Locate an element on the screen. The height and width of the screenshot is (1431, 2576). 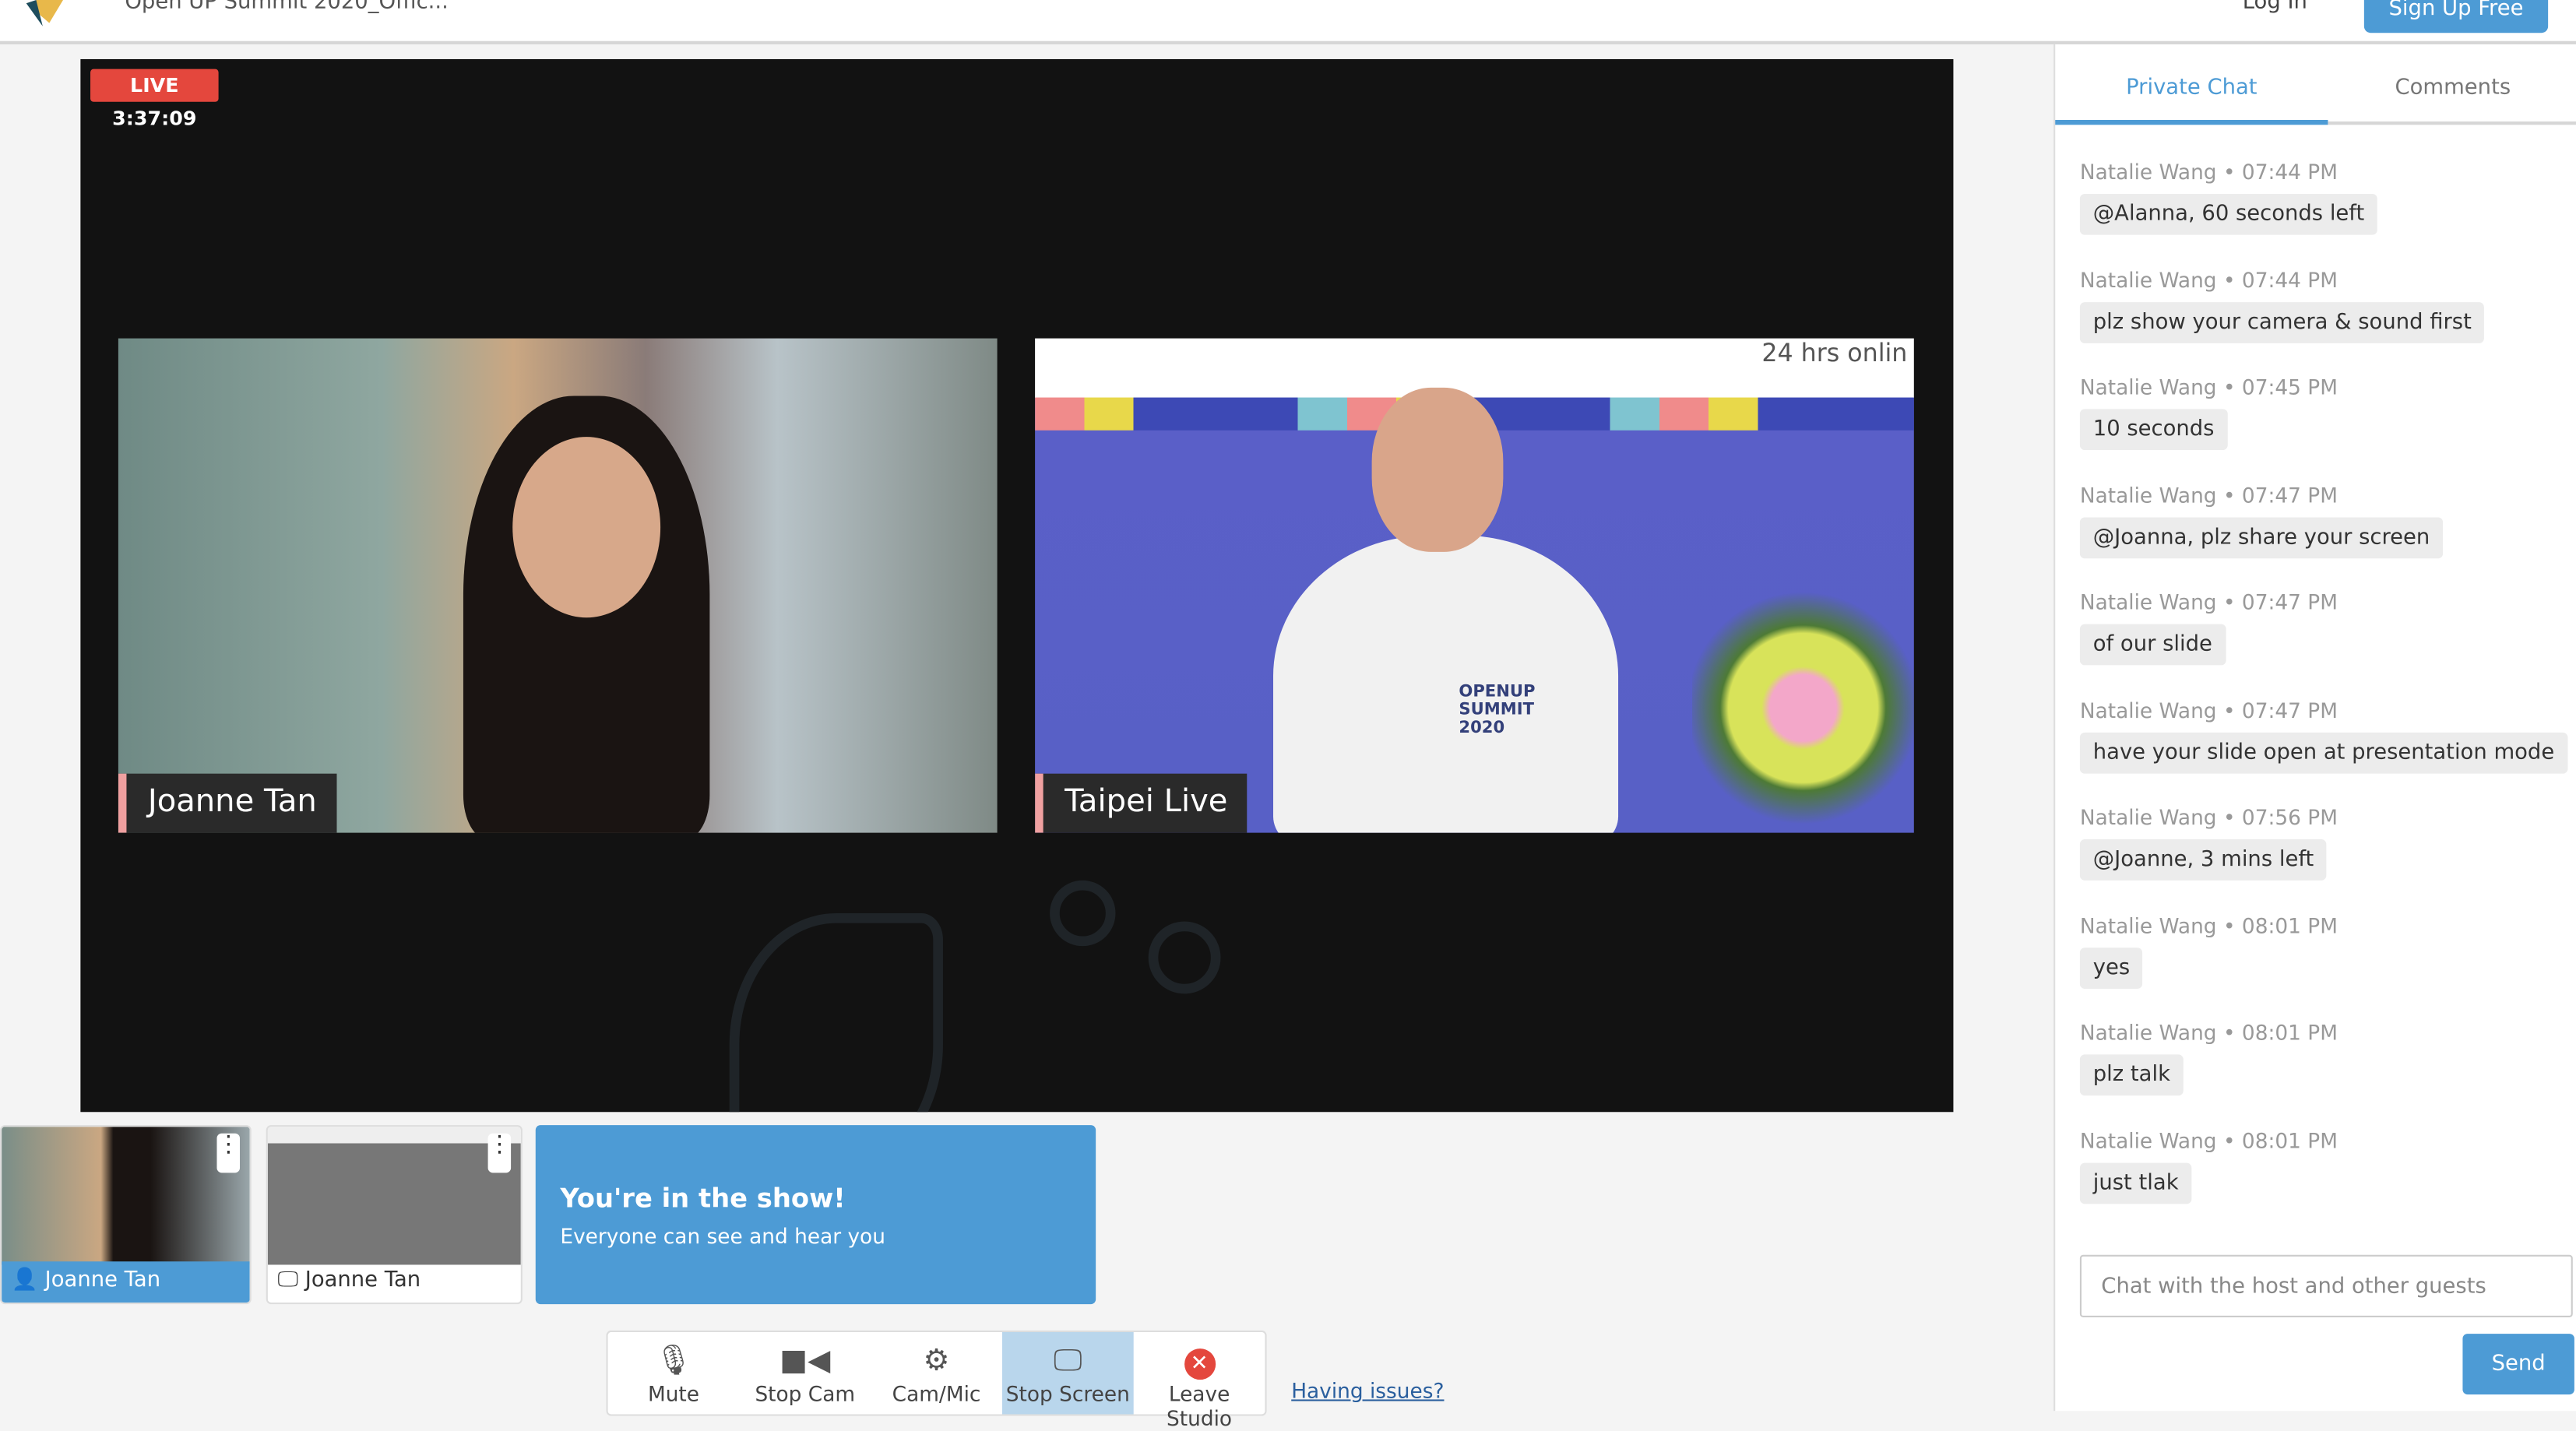
chat-message: Natalie Wang • 08:01 PM just tlak is located at coordinates (2208, 1165).